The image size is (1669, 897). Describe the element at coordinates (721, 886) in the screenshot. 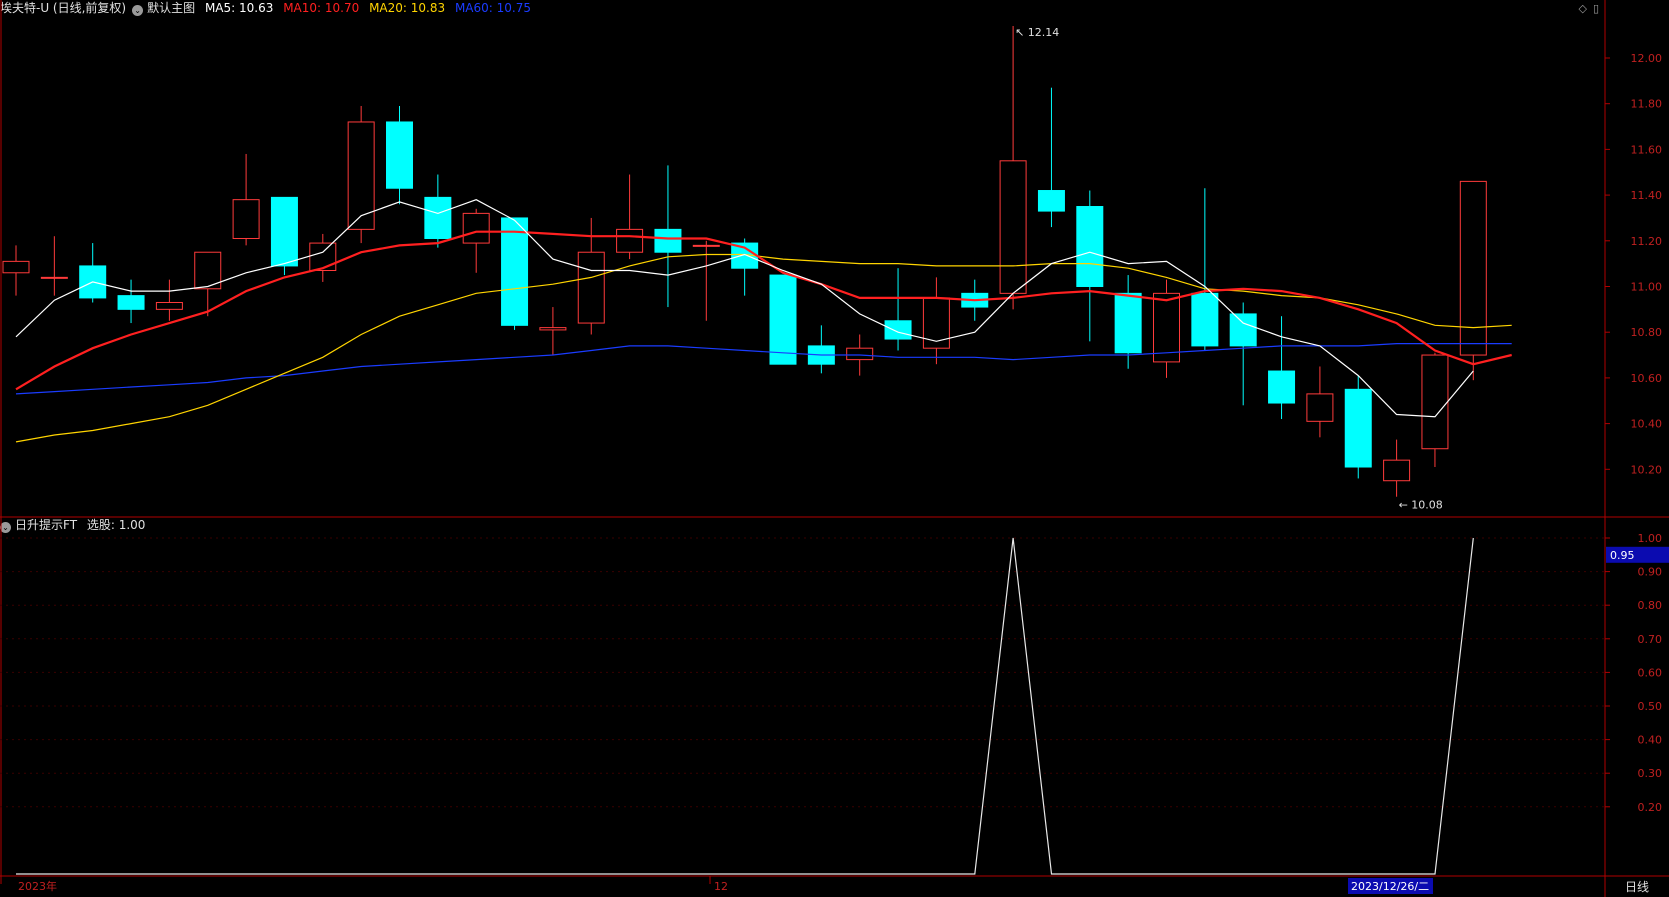

I see `x-label-month: 12` at that location.